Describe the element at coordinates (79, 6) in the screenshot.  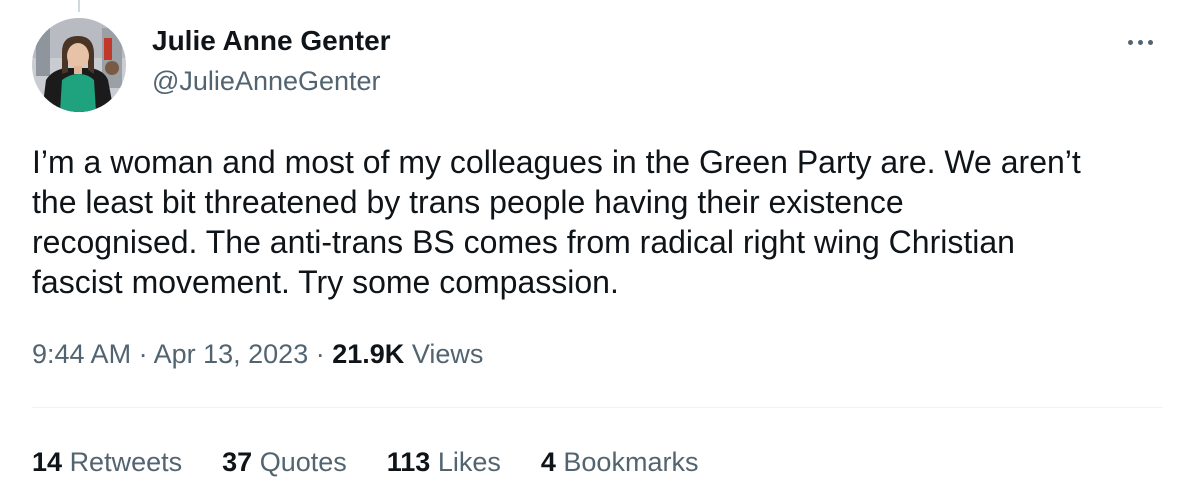
I see `thread-connector-line` at that location.